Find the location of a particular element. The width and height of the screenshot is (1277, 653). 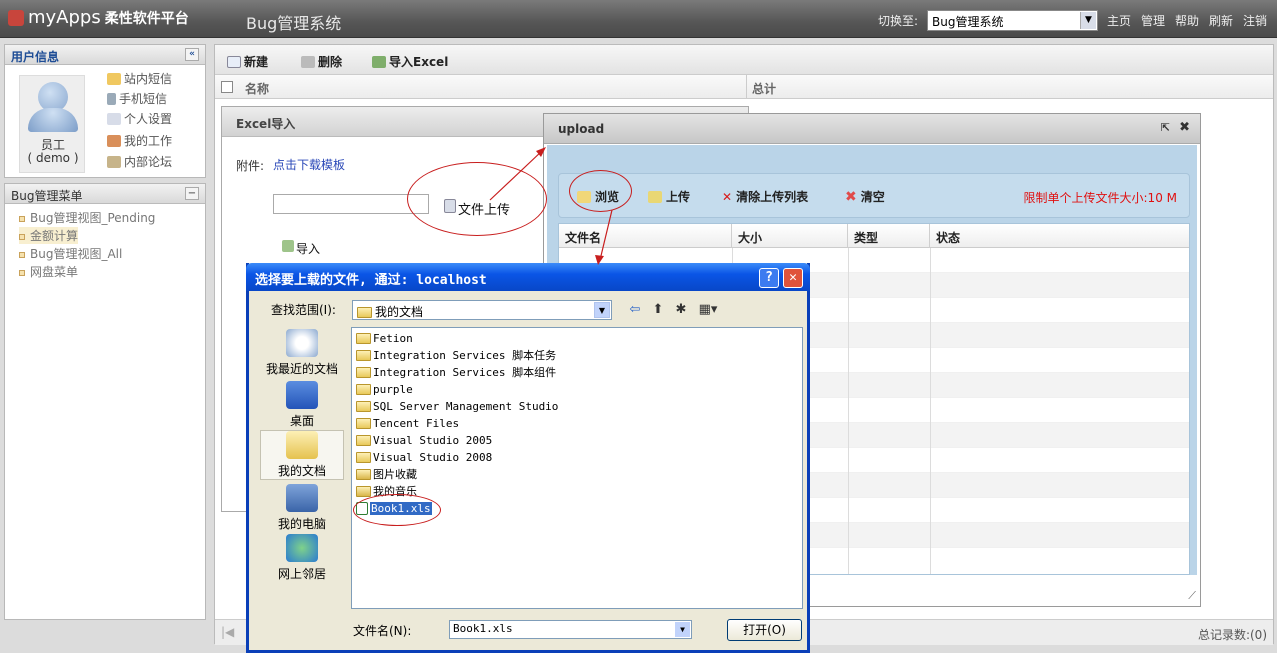

menu-my-work: 我的工作 is located at coordinates (139, 140).